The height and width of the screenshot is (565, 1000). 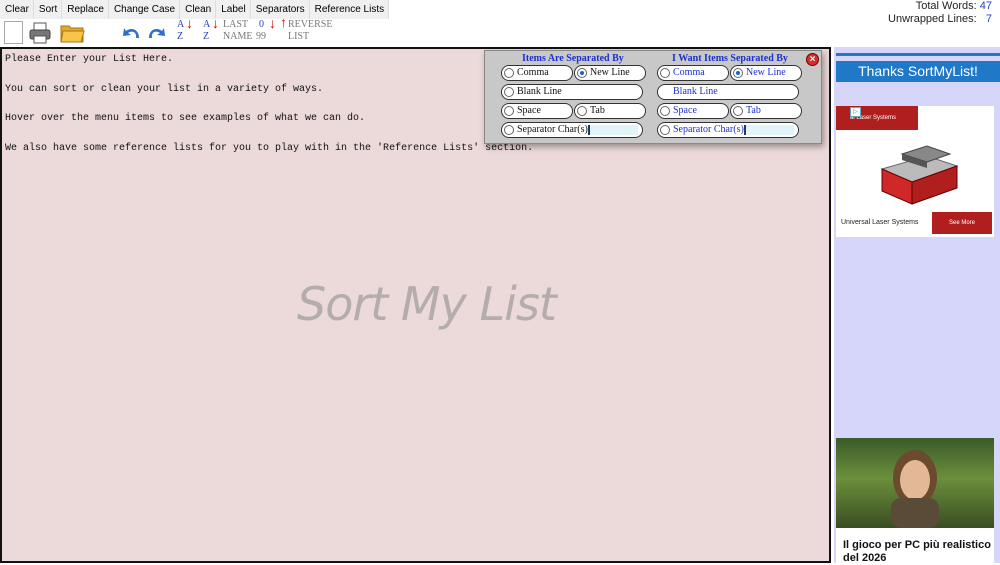 I want to click on ad-choices-icon: ▷, so click(x=855, y=112).